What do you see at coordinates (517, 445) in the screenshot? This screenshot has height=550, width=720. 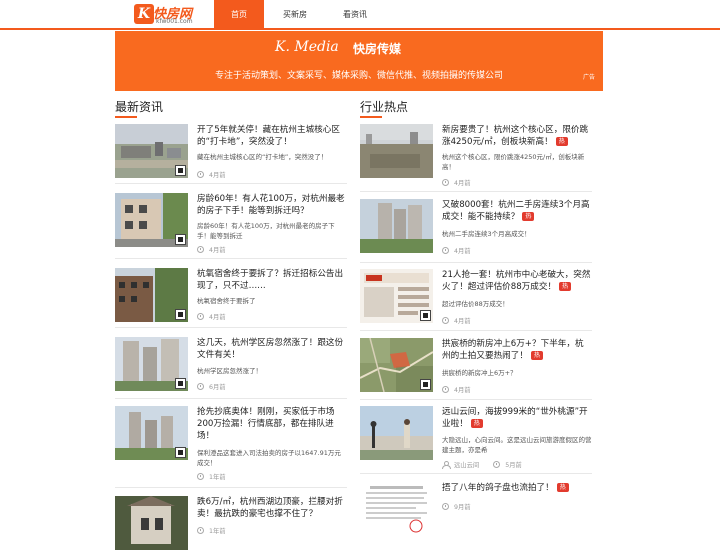 I see `news-desc: 大隐远山，心向云间。这是远山云间旅游度假区的营建主题，亦是希` at bounding box center [517, 445].